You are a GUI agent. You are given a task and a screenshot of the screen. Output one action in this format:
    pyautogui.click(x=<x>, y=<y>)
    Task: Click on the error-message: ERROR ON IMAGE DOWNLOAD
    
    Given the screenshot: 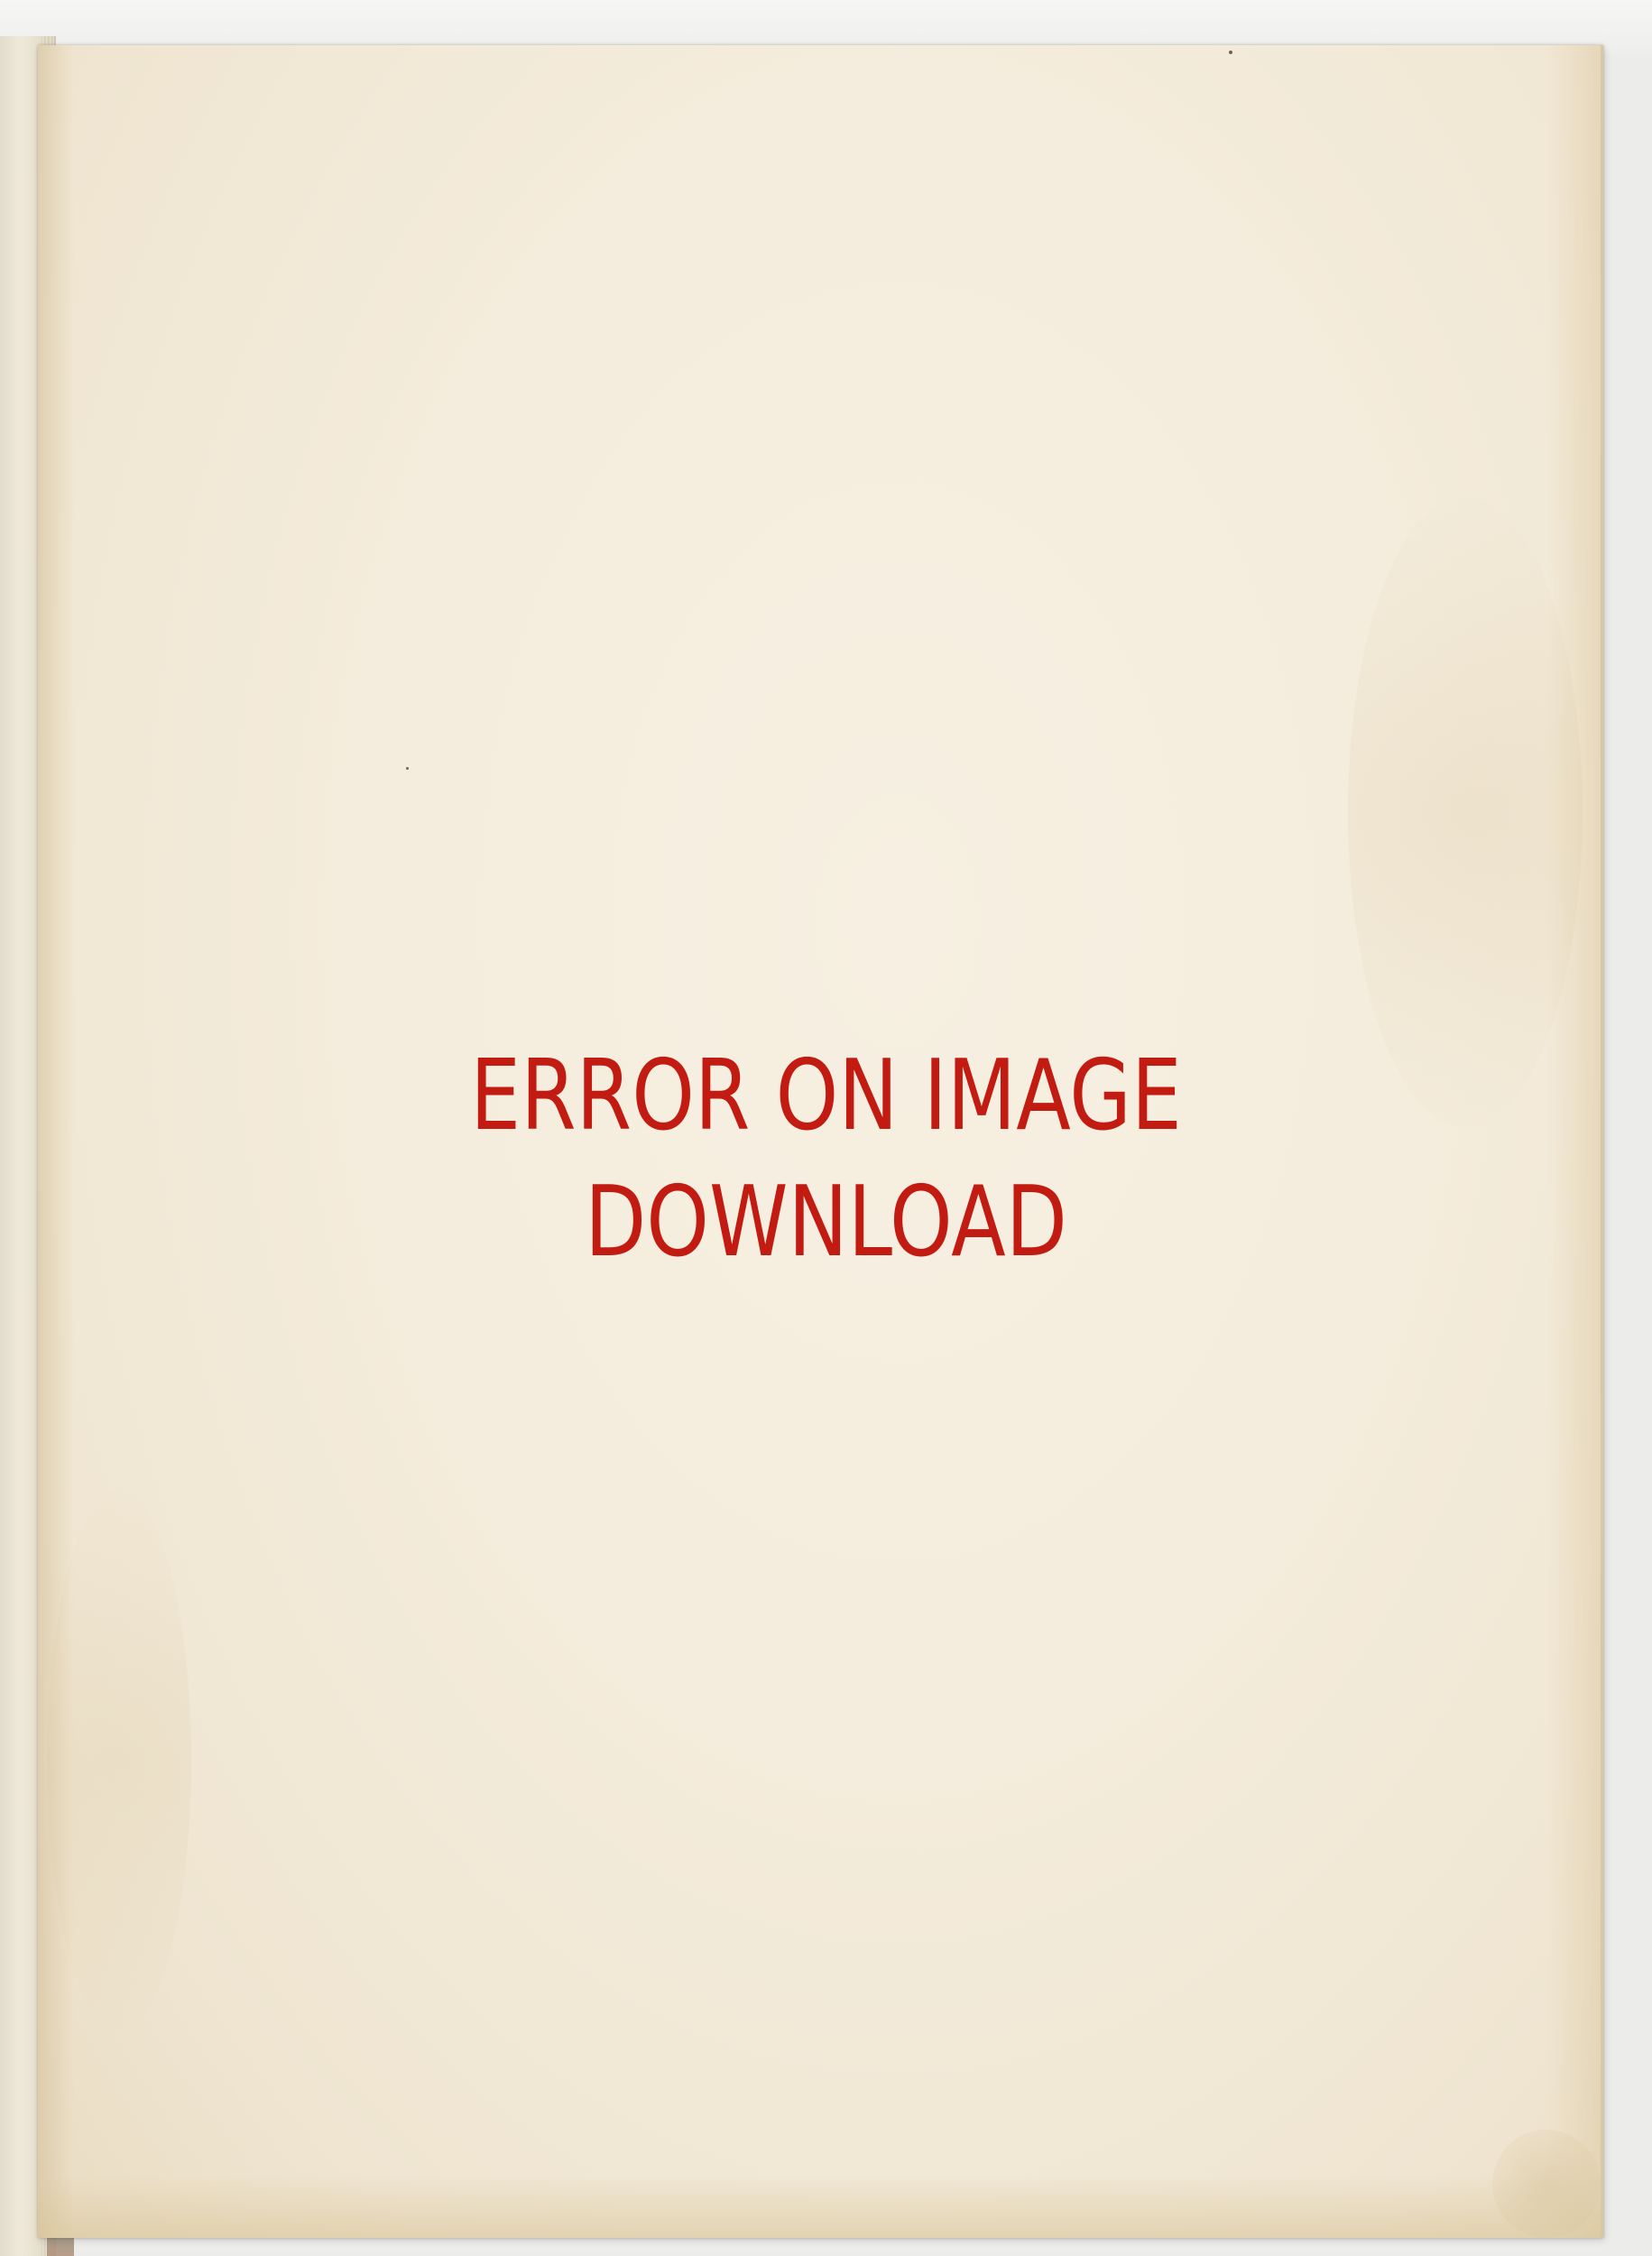 What is the action you would take?
    pyautogui.click(x=826, y=1159)
    